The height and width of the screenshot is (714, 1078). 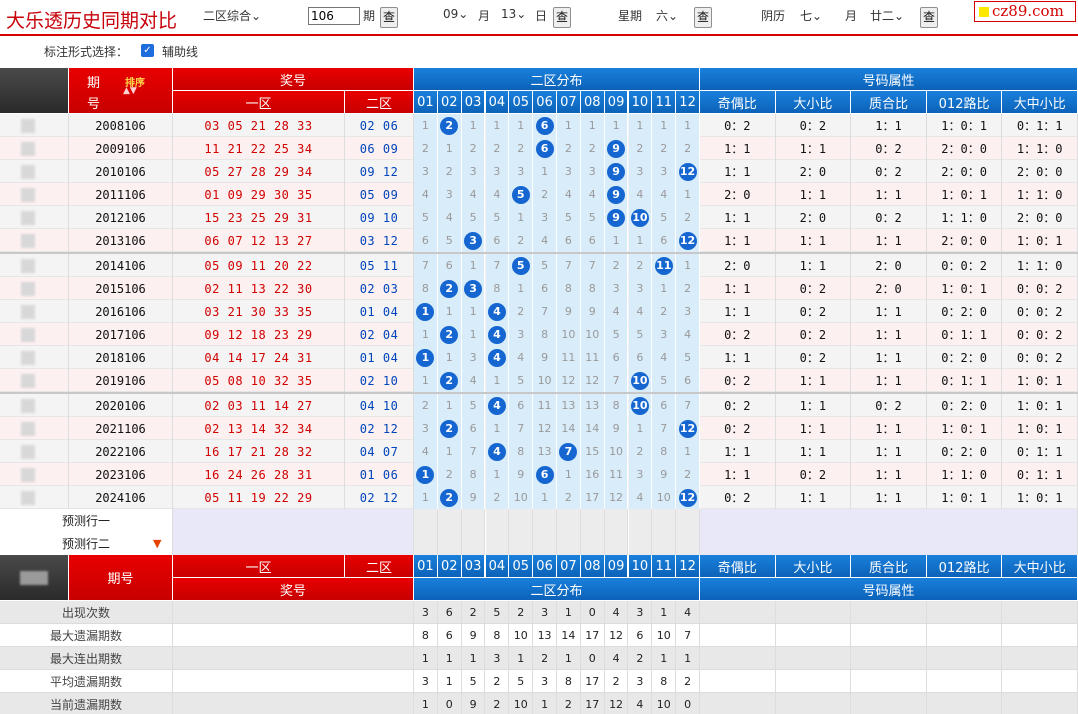 I want to click on issue-input, so click(x=334, y=16).